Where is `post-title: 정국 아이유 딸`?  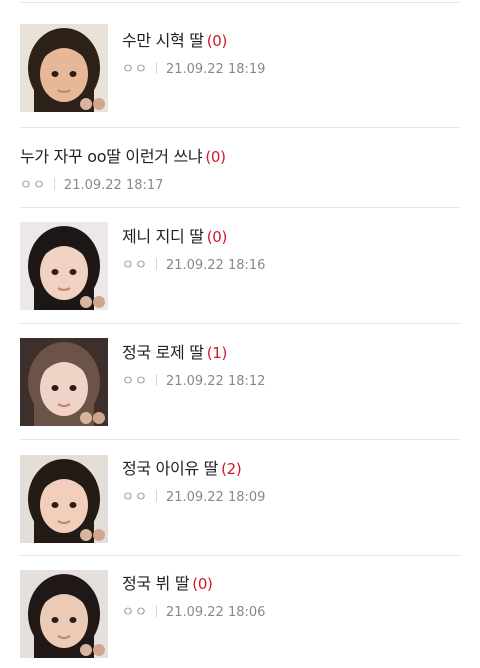
post-title: 정국 아이유 딸 is located at coordinates (170, 468).